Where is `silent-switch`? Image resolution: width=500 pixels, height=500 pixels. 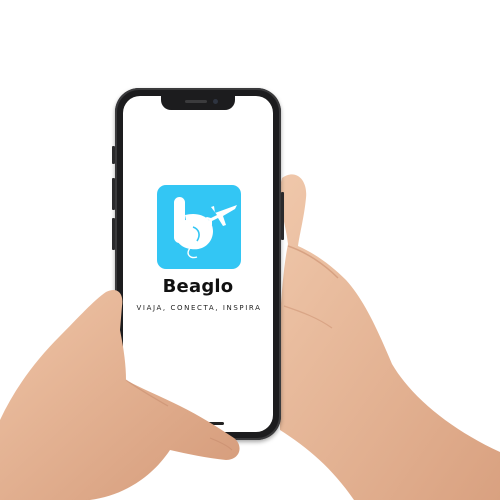 silent-switch is located at coordinates (113, 155).